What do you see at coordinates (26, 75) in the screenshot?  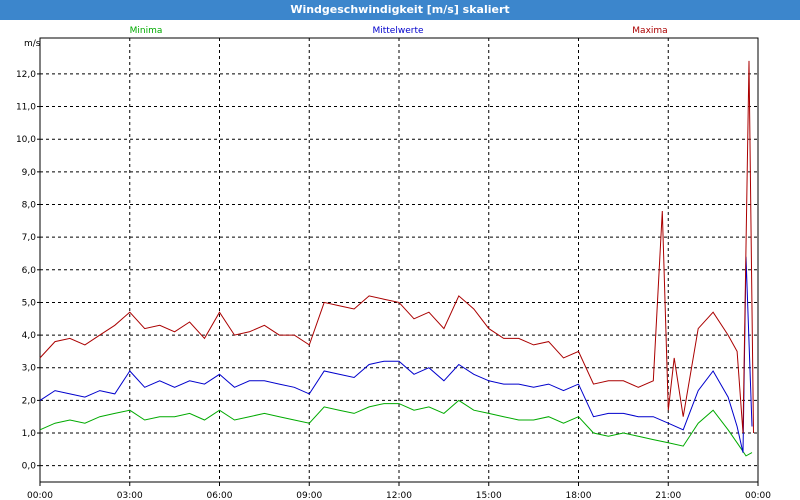 I see `y-tick-label: 12,0` at bounding box center [26, 75].